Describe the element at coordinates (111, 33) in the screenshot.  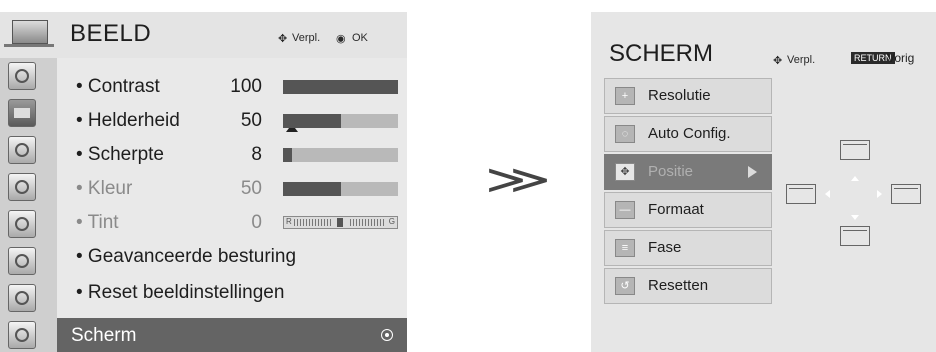
I see `picture-menu-title: BEELD` at that location.